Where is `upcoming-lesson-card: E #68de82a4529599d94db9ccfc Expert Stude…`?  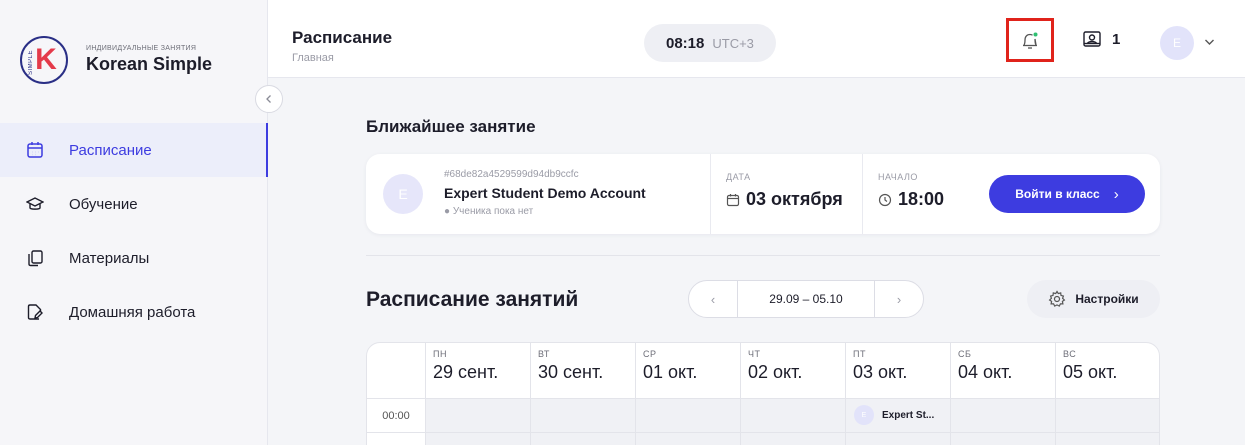 upcoming-lesson-card: E #68de82a4529599d94db9ccfc Expert Stude… is located at coordinates (763, 194).